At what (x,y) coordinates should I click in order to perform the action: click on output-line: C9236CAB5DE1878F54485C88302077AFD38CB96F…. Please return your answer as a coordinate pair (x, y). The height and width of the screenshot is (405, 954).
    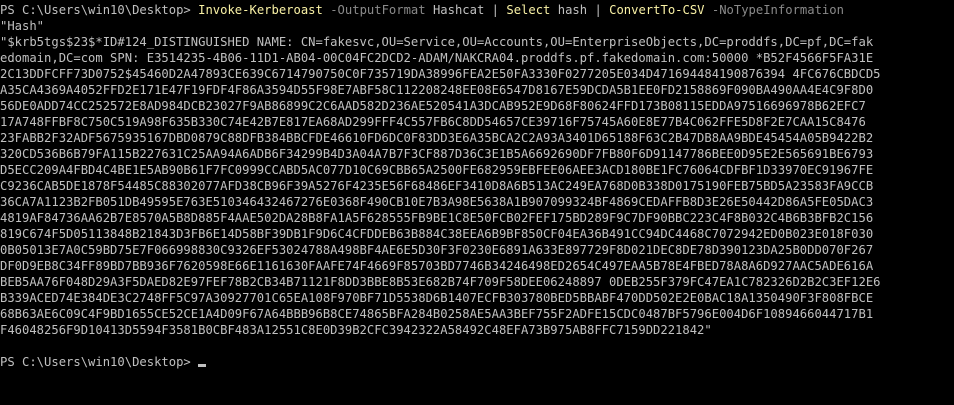
    Looking at the image, I should click on (437, 186).